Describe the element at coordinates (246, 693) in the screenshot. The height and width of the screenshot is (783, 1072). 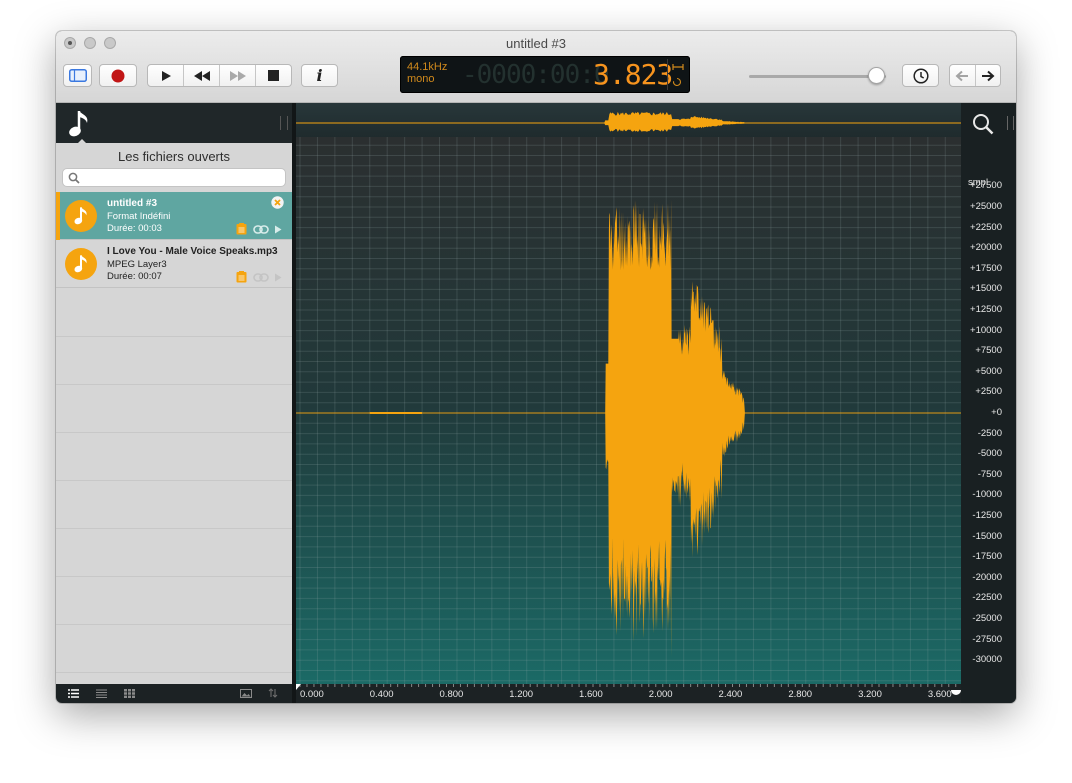
I see `image-icon` at that location.